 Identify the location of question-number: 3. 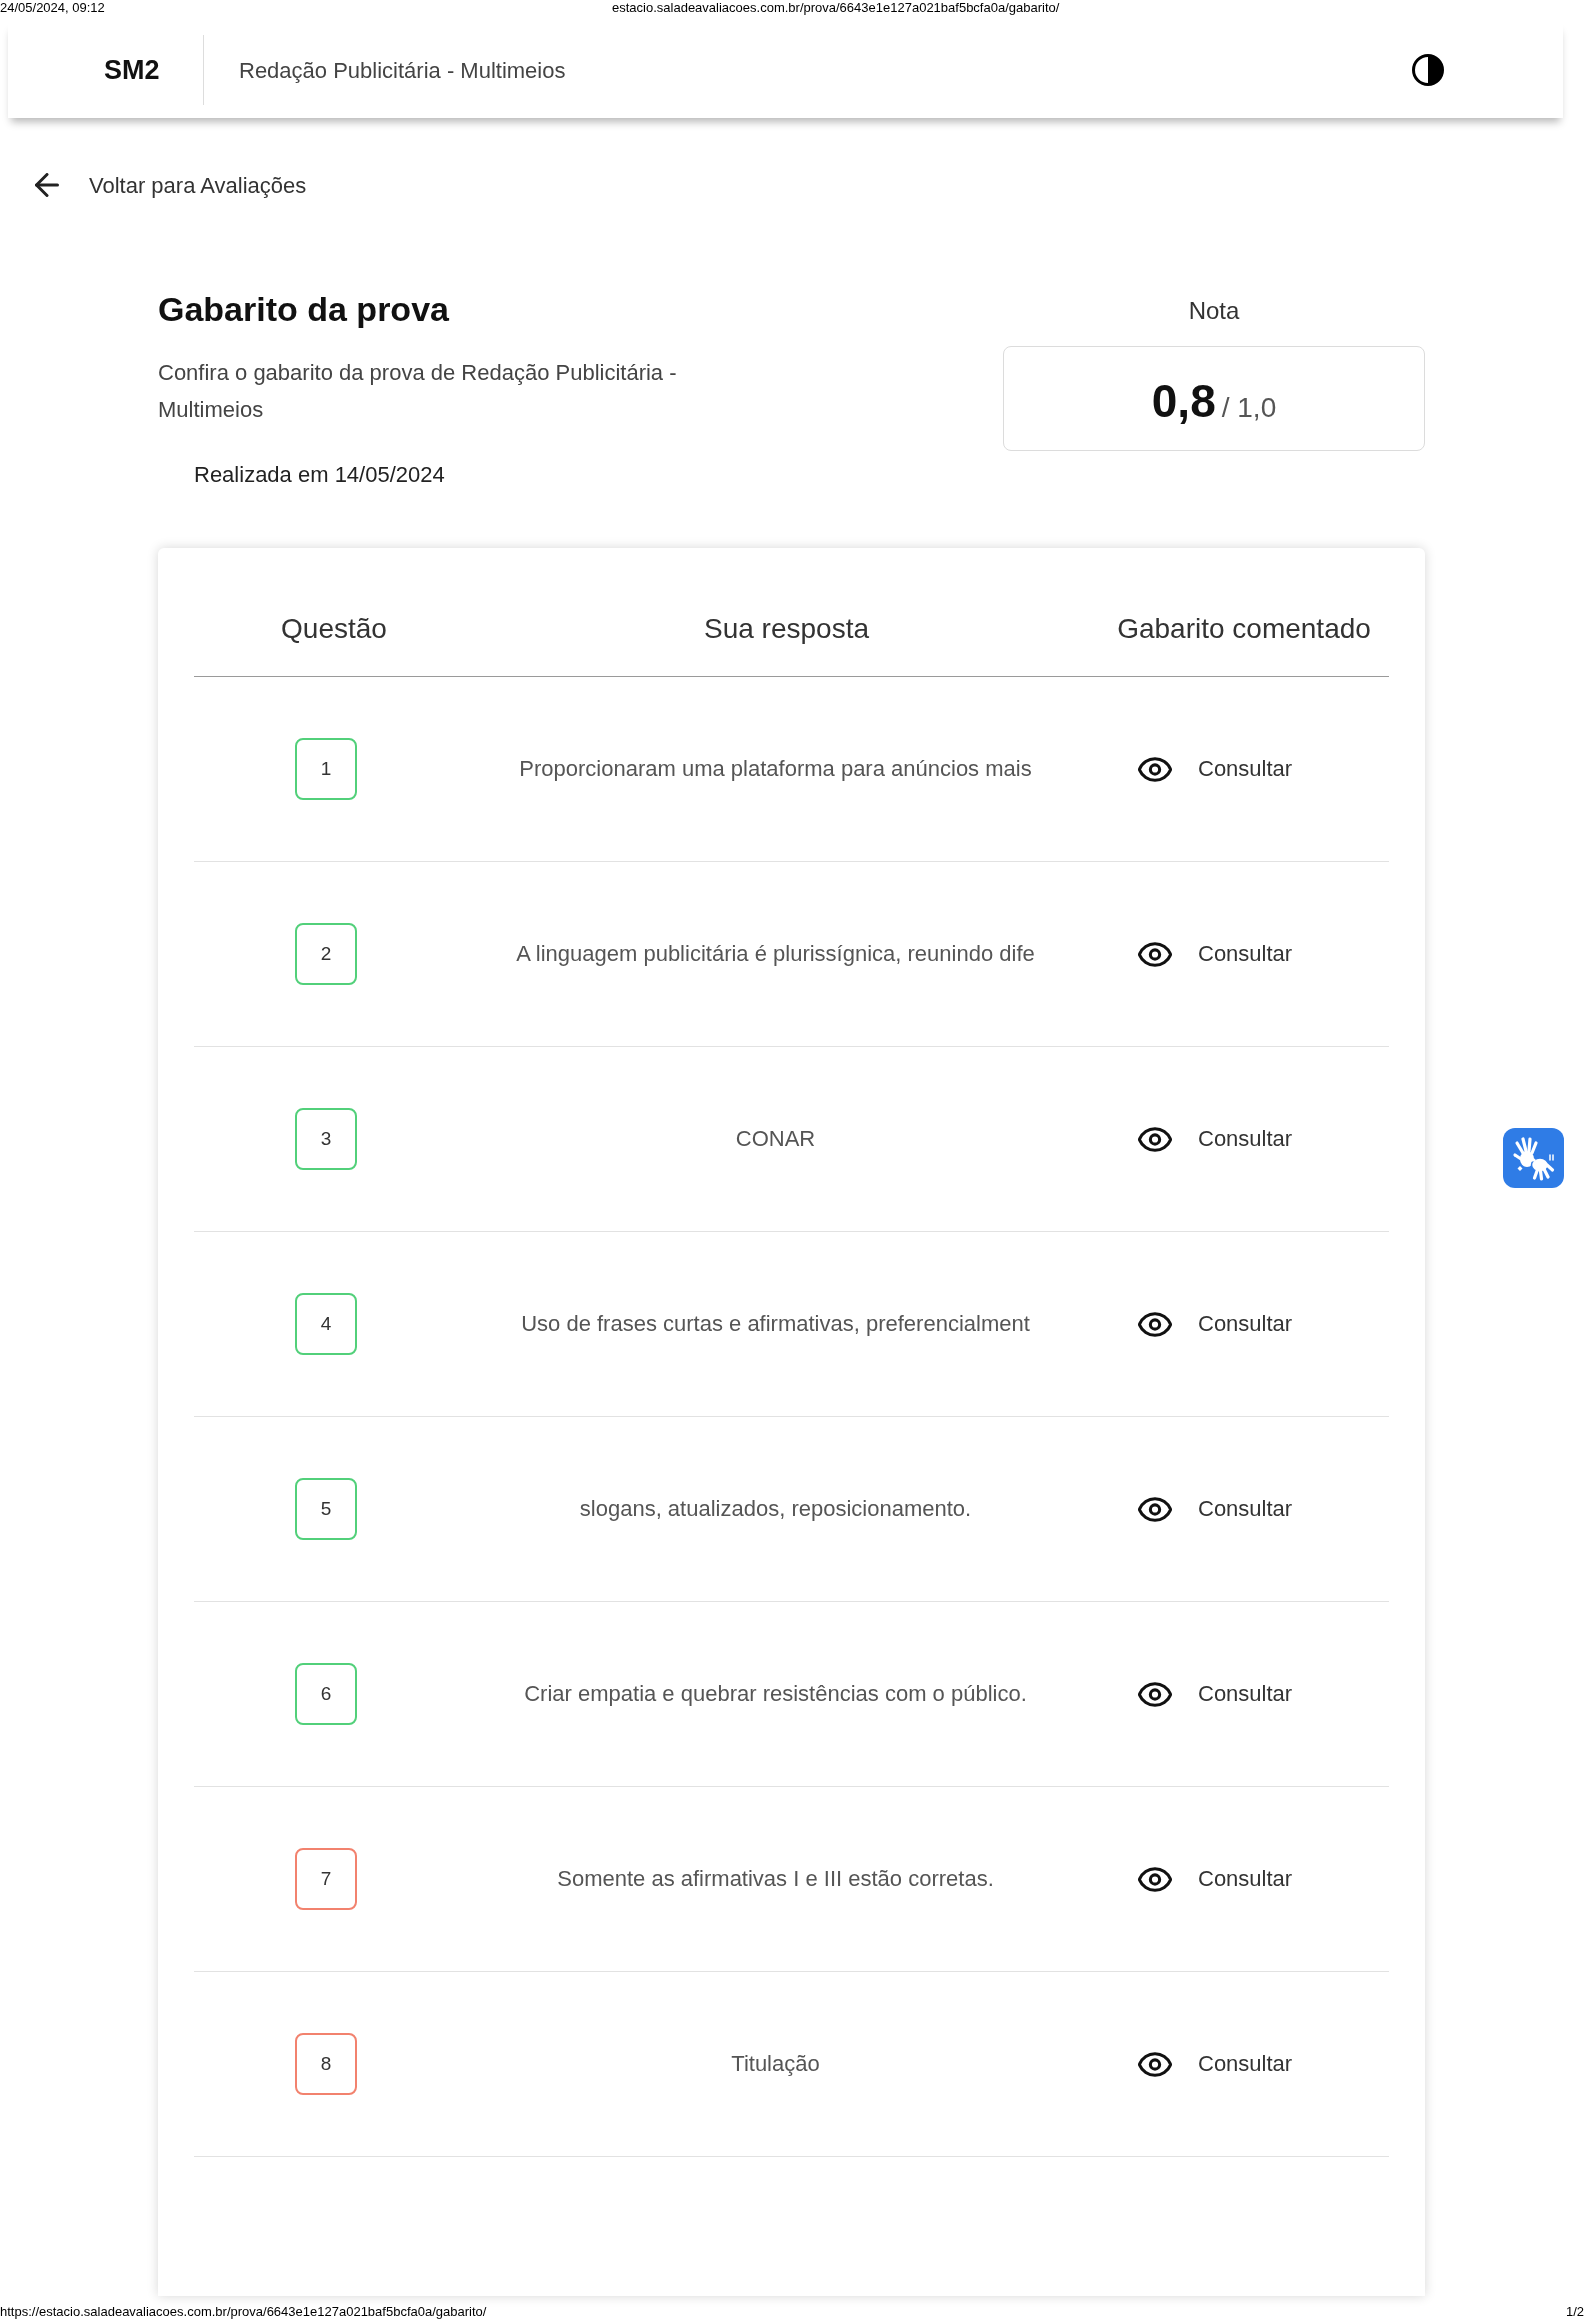
(326, 1139).